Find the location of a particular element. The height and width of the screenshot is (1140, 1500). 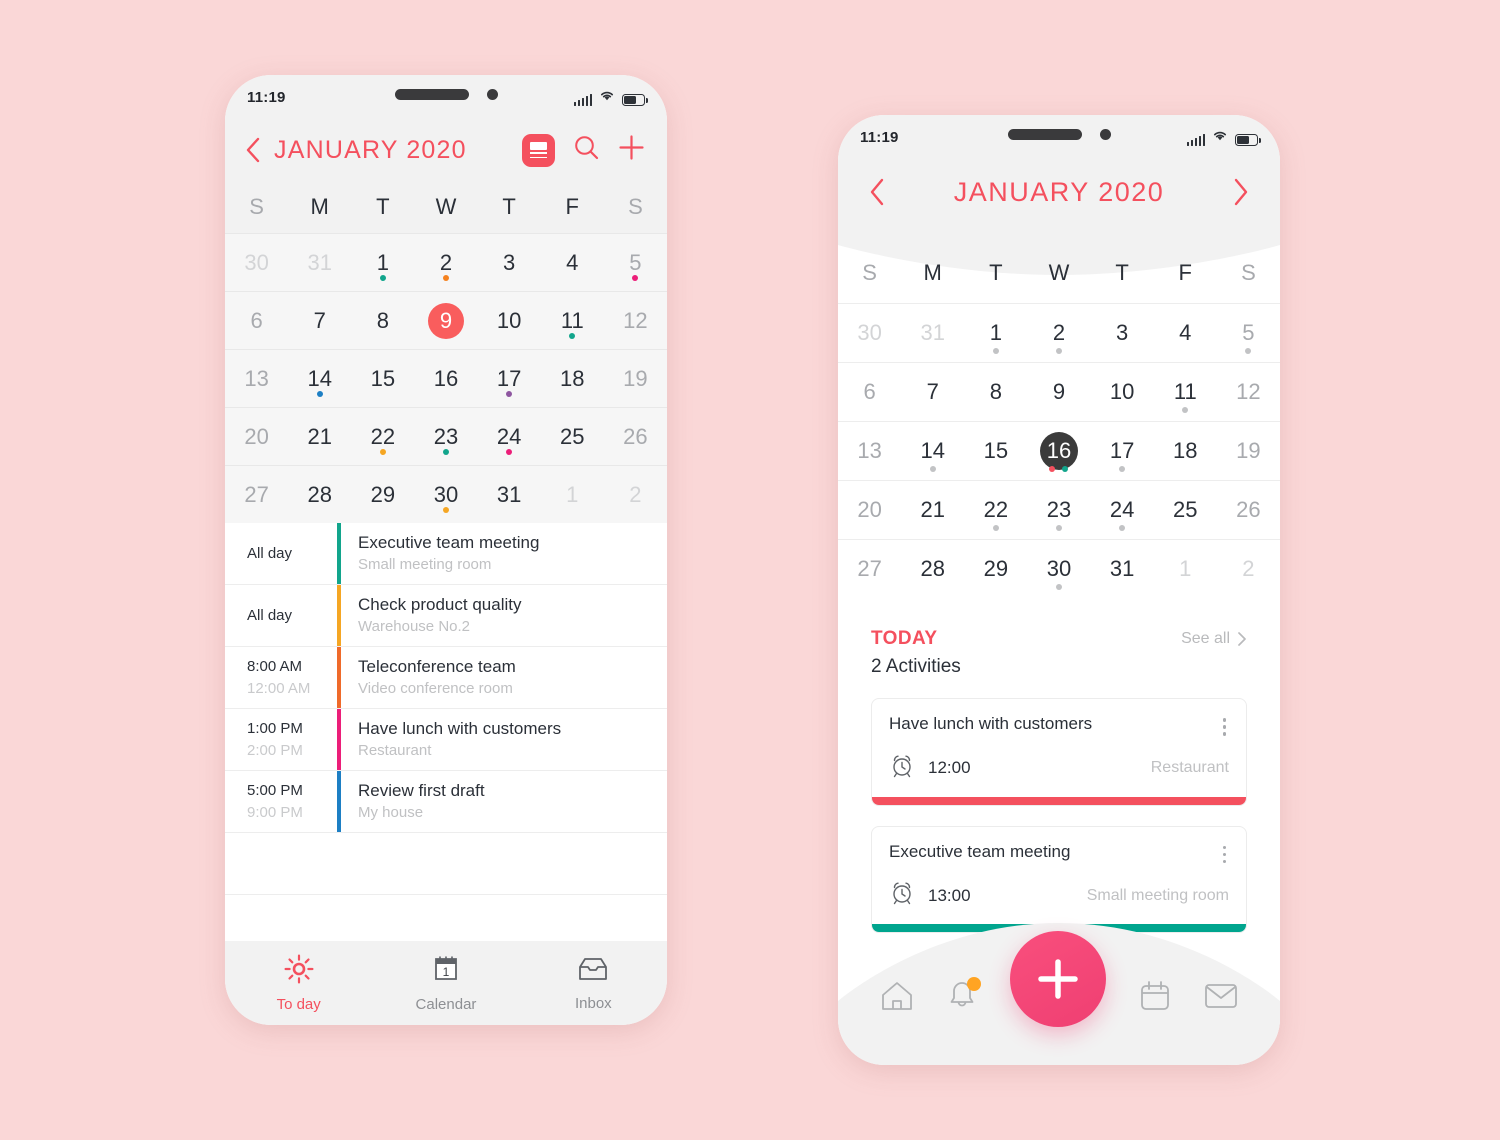

chevron-right-icon is located at coordinates (1242, 639).